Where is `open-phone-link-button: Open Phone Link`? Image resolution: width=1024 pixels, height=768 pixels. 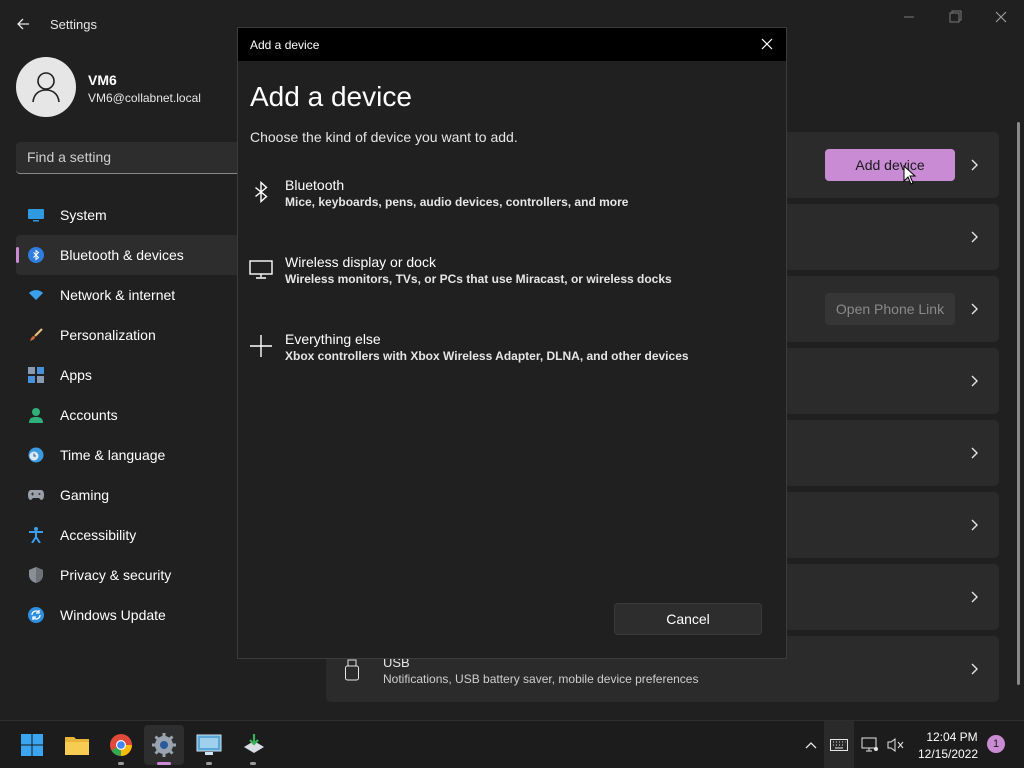
open-phone-link-button: Open Phone Link is located at coordinates (890, 309).